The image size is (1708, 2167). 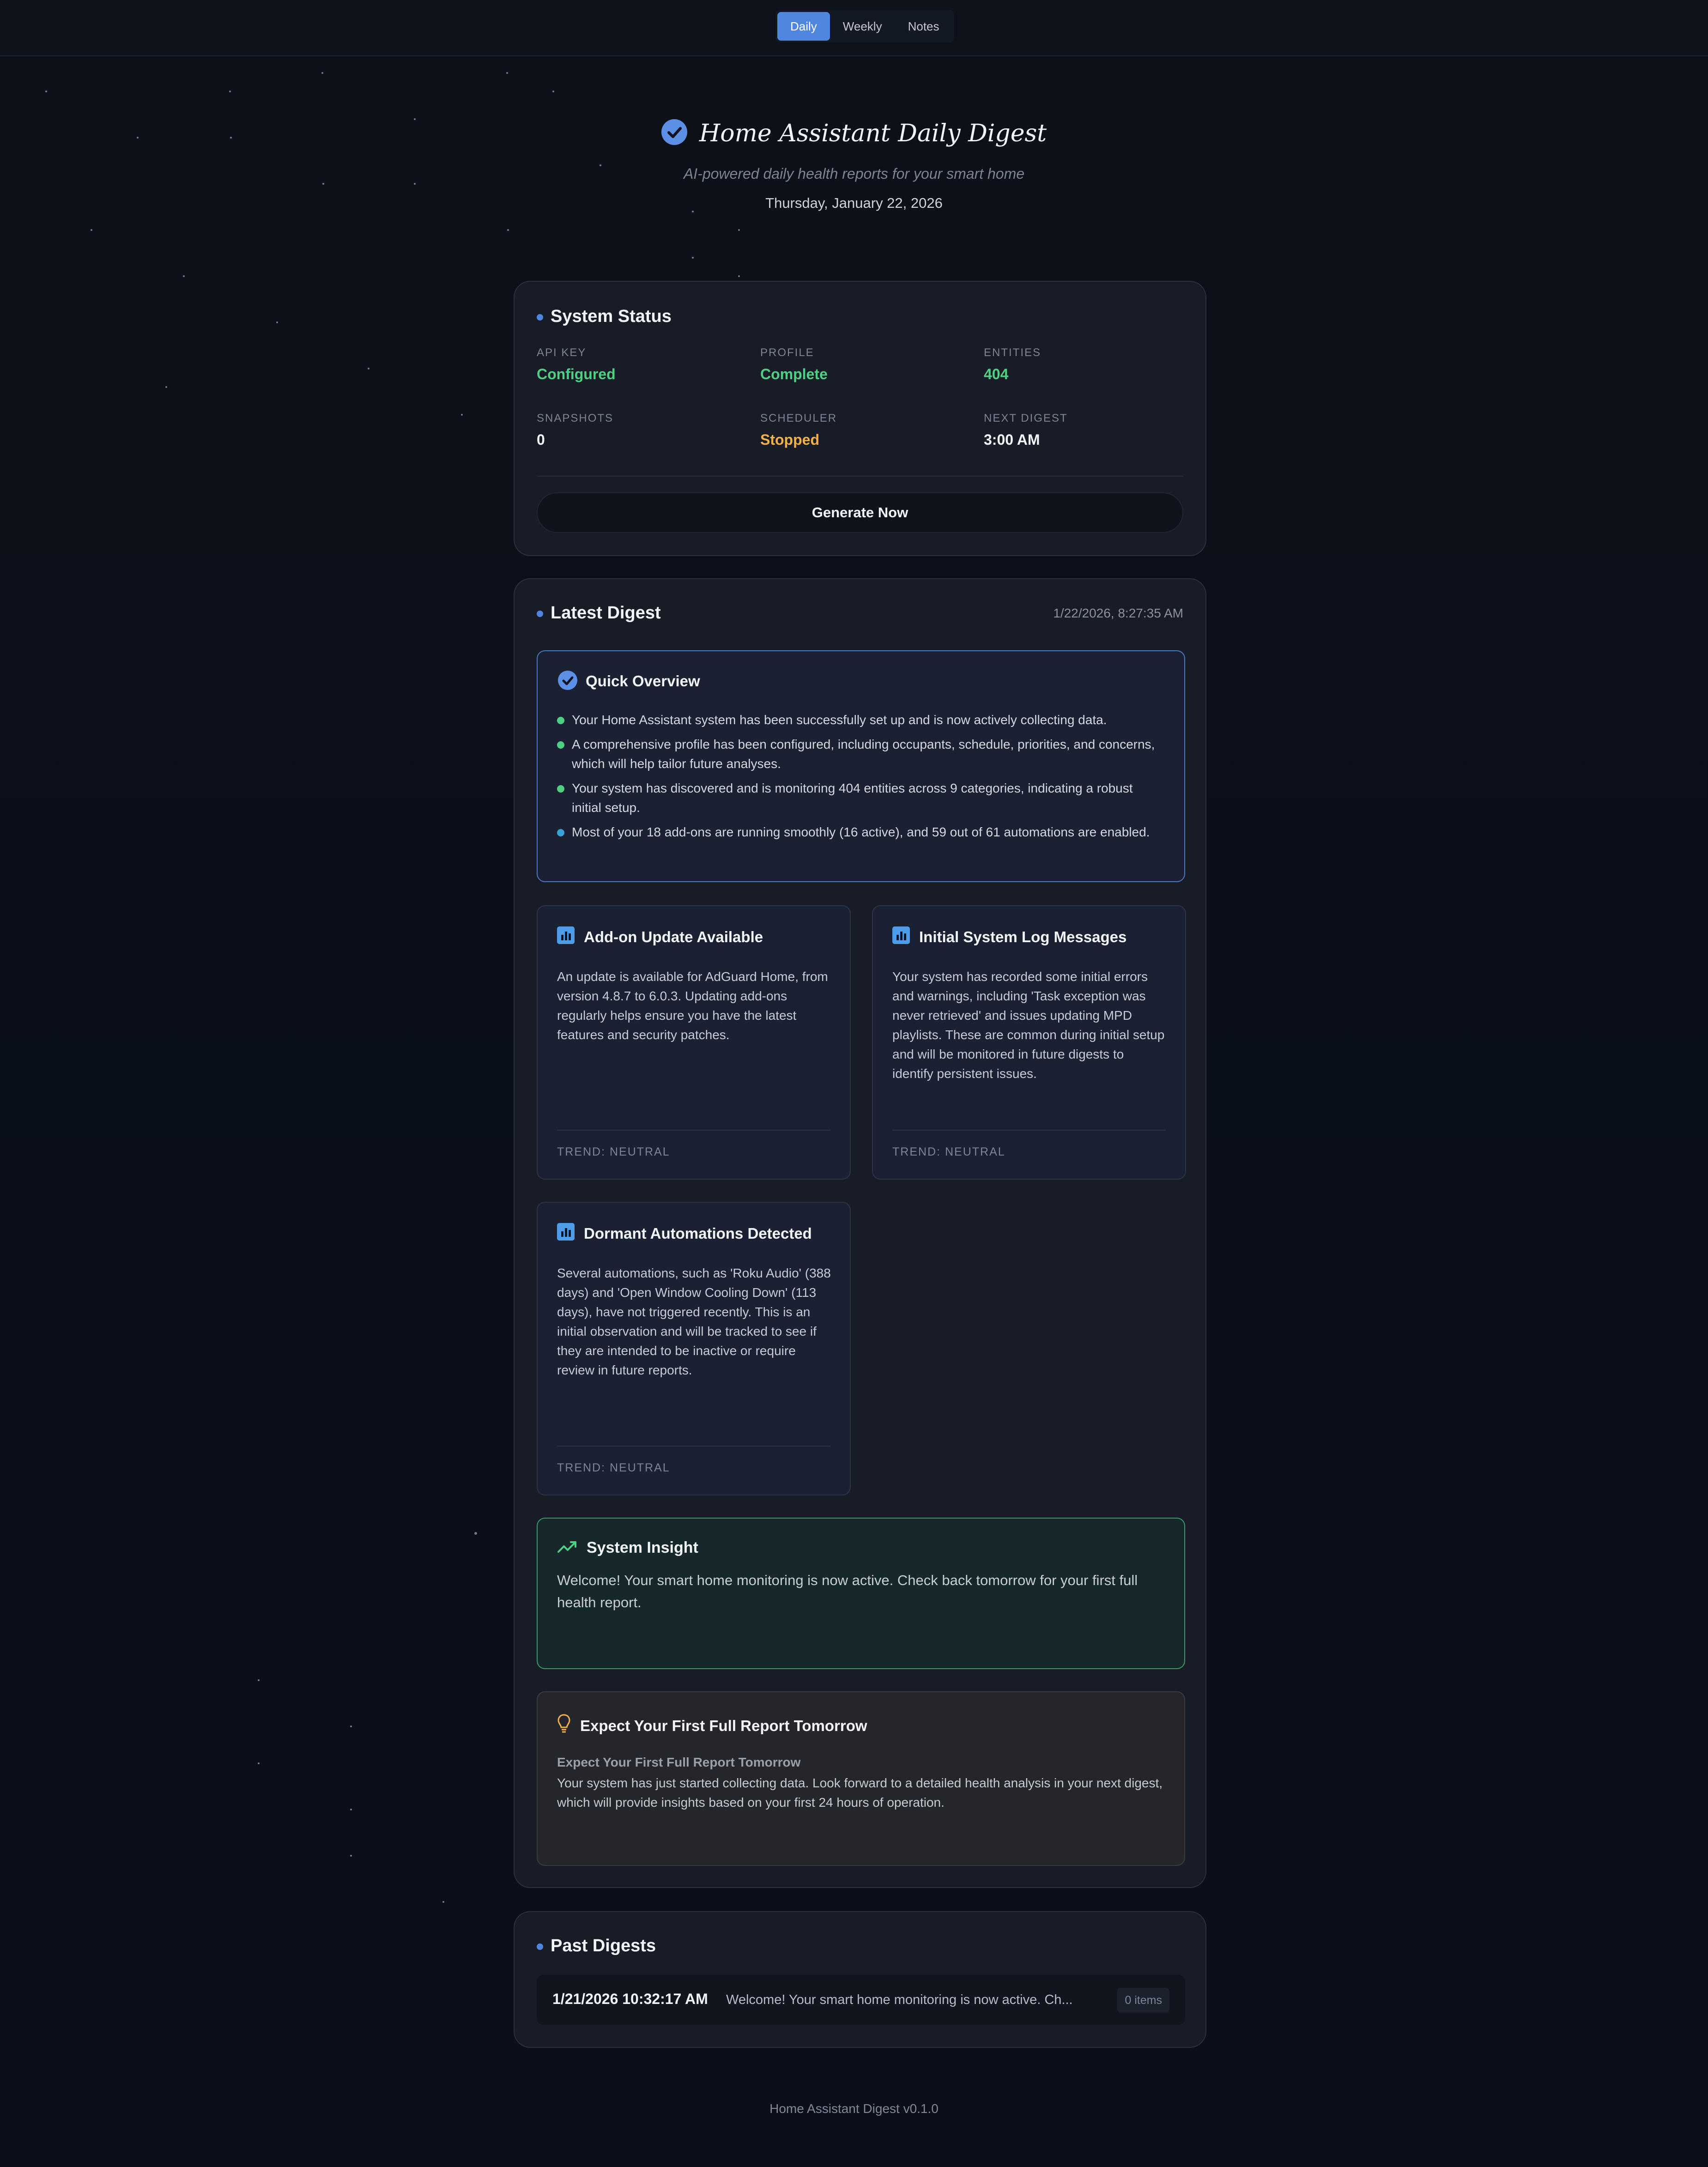 I want to click on latest-digest-title: Latest Digest, so click(x=599, y=613).